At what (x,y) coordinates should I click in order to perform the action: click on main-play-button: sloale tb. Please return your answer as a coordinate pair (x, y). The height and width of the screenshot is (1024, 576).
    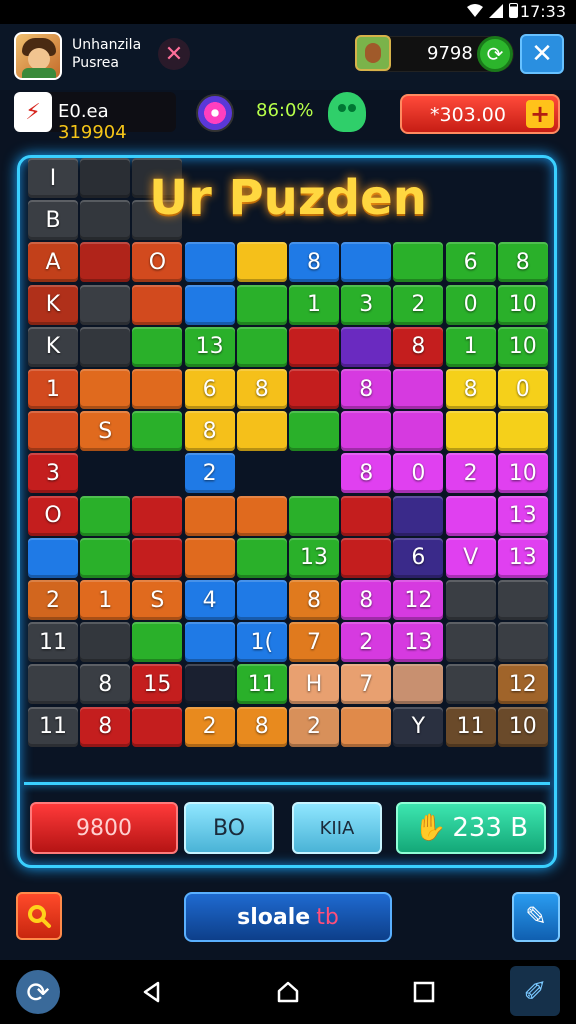
    Looking at the image, I should click on (288, 917).